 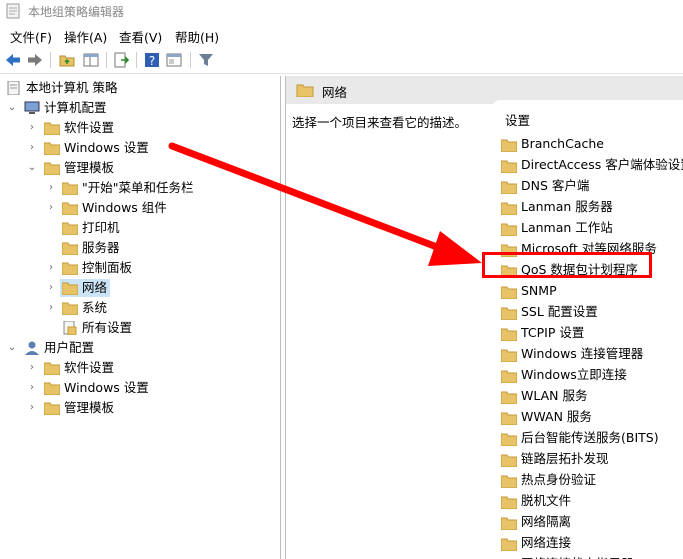 What do you see at coordinates (140, 348) in the screenshot?
I see `tree-node-user-config: ⌄ 用户配置` at bounding box center [140, 348].